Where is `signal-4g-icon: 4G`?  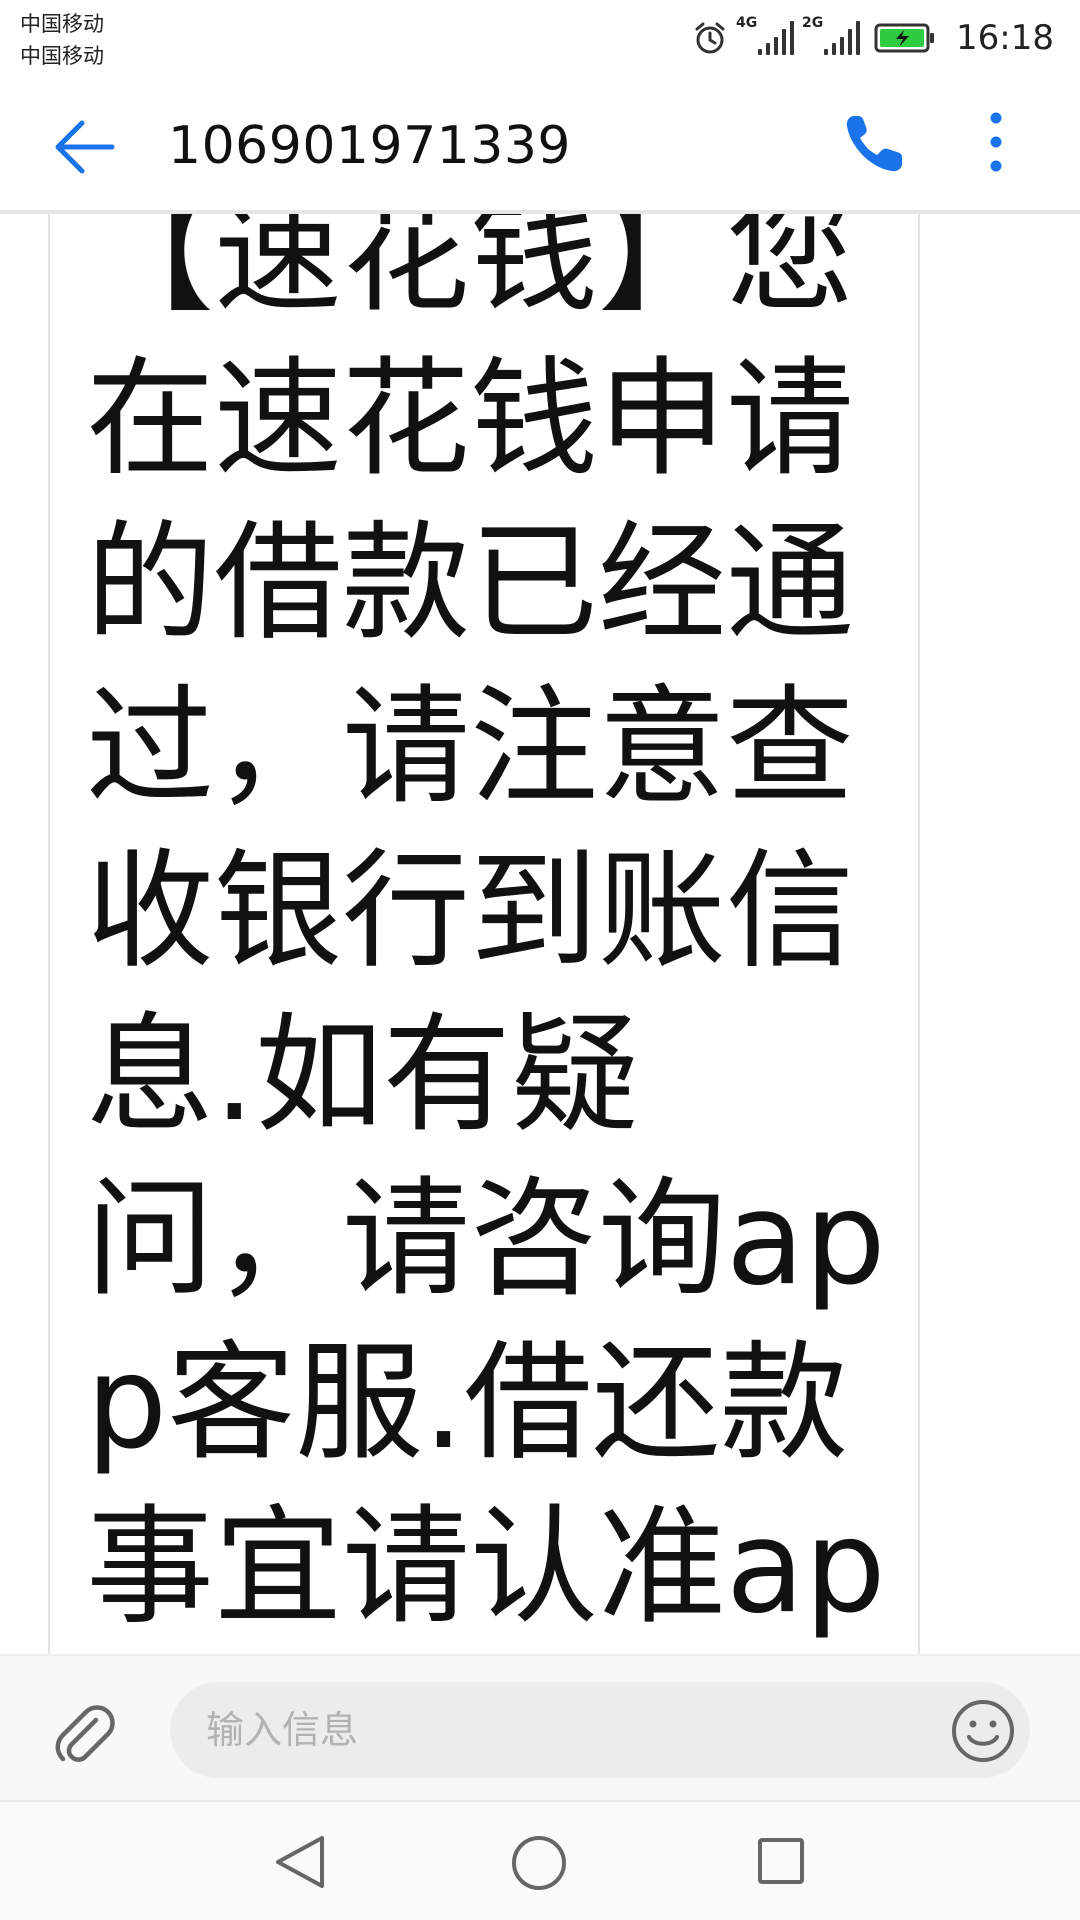 signal-4g-icon: 4G is located at coordinates (765, 35).